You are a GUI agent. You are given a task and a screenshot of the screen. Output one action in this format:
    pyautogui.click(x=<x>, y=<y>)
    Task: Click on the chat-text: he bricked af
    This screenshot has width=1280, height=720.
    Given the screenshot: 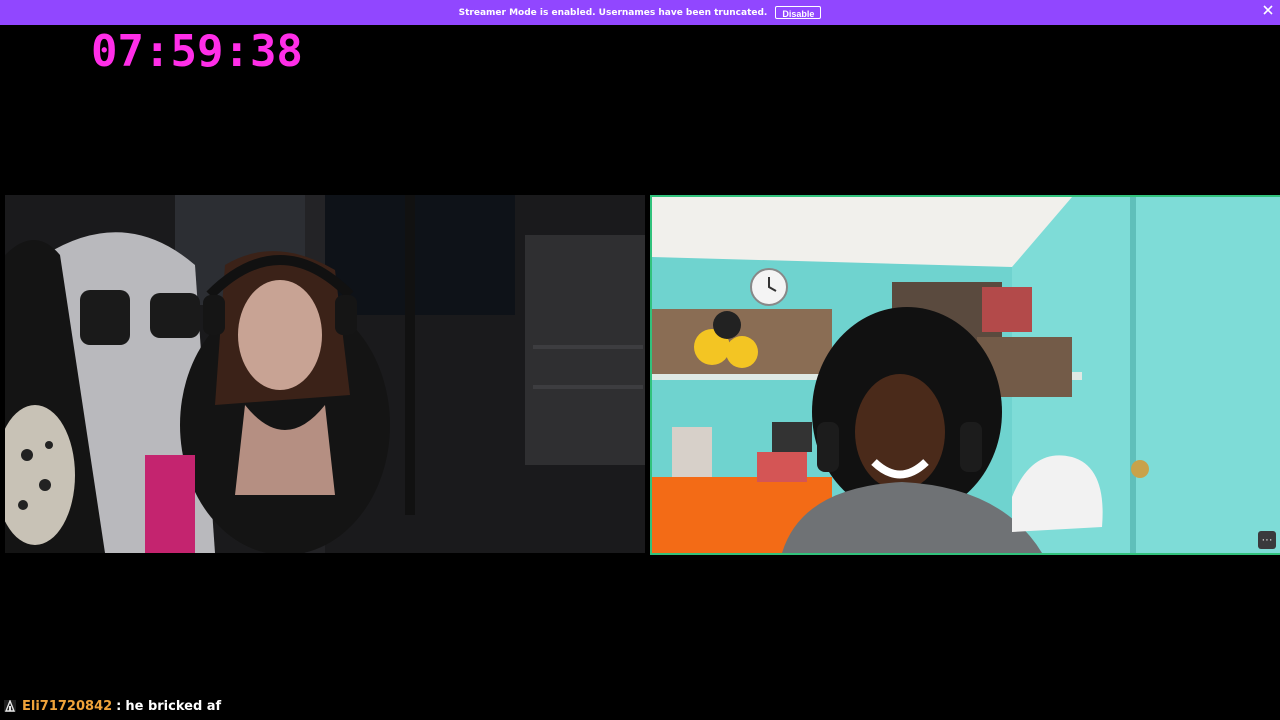 What is the action you would take?
    pyautogui.click(x=173, y=706)
    